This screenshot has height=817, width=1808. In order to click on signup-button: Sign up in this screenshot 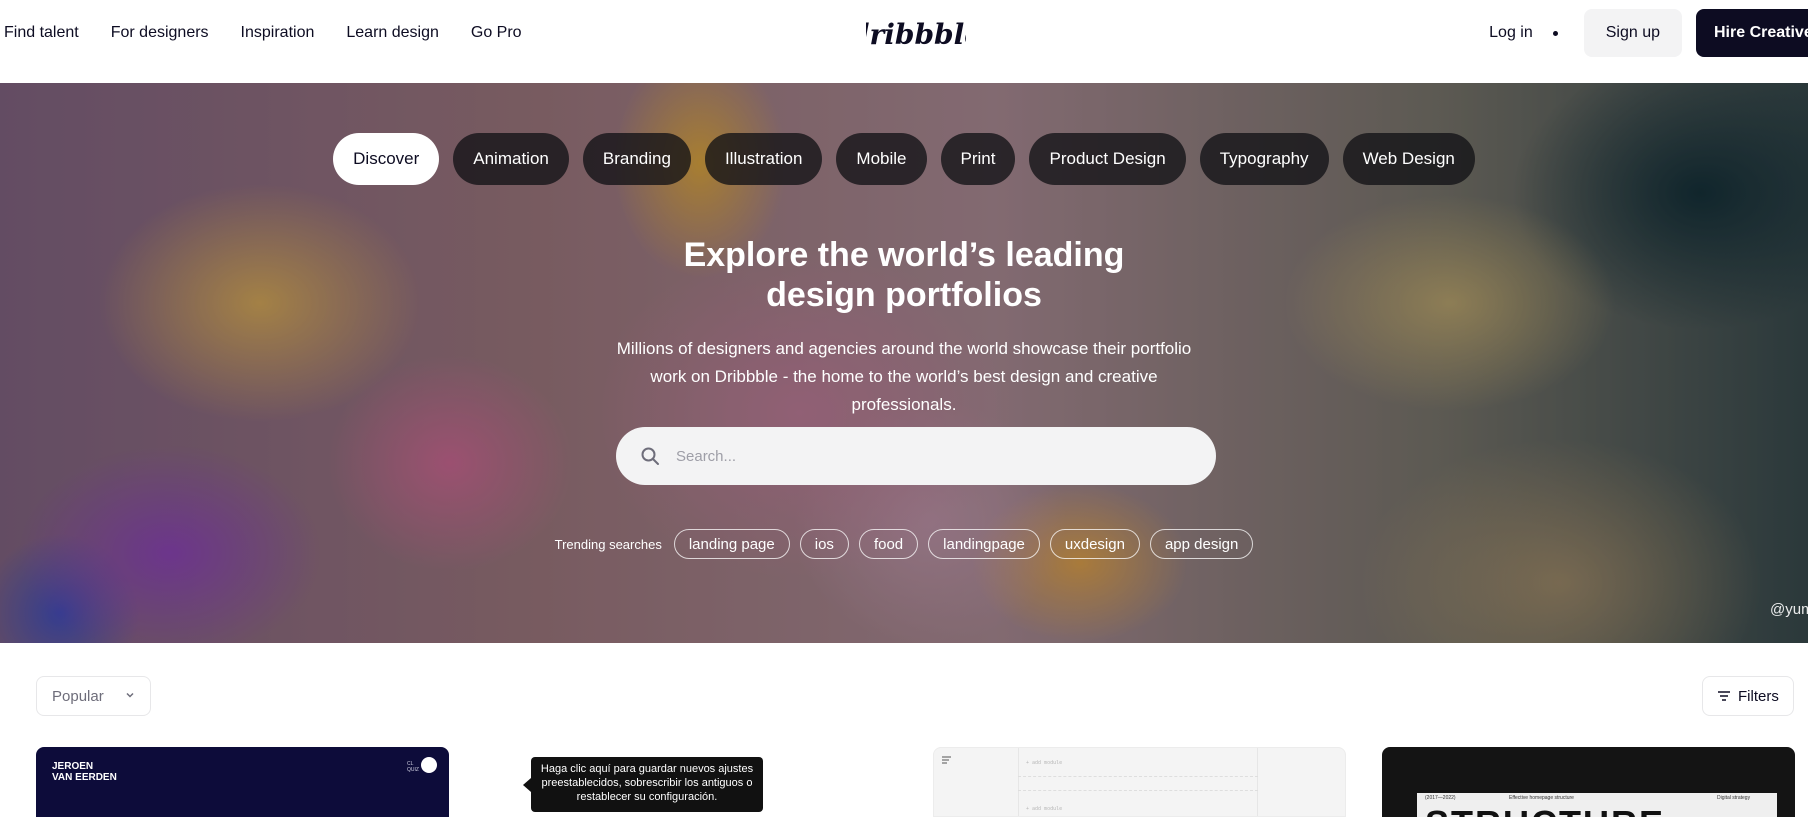, I will do `click(1632, 33)`.